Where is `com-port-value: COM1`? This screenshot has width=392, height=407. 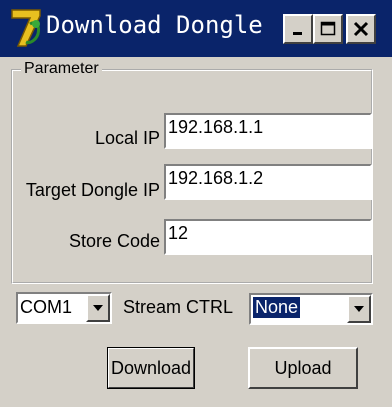
com-port-value: COM1 is located at coordinates (46, 307).